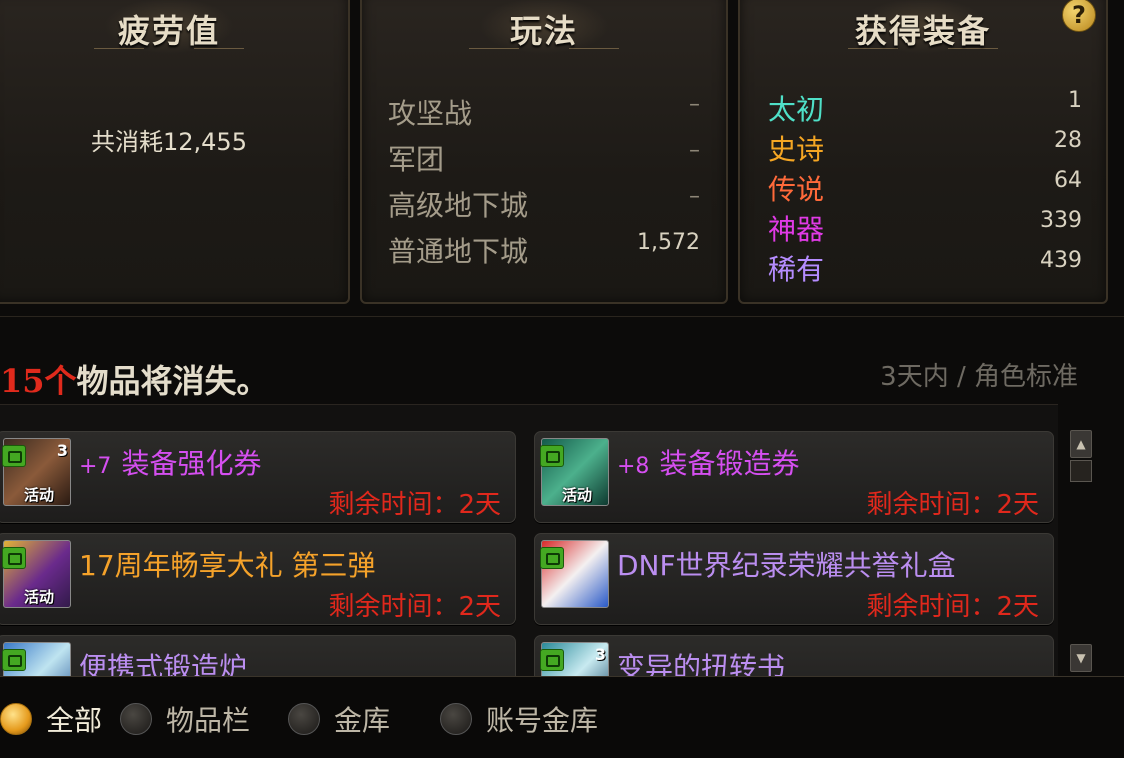 Image resolution: width=1124 pixels, height=758 pixels. What do you see at coordinates (1081, 471) in the screenshot?
I see `scroll-thumb` at bounding box center [1081, 471].